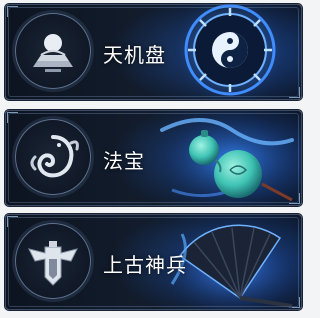 The height and width of the screenshot is (318, 320). What do you see at coordinates (145, 265) in the screenshot?
I see `menu-card-label: 上古神兵` at bounding box center [145, 265].